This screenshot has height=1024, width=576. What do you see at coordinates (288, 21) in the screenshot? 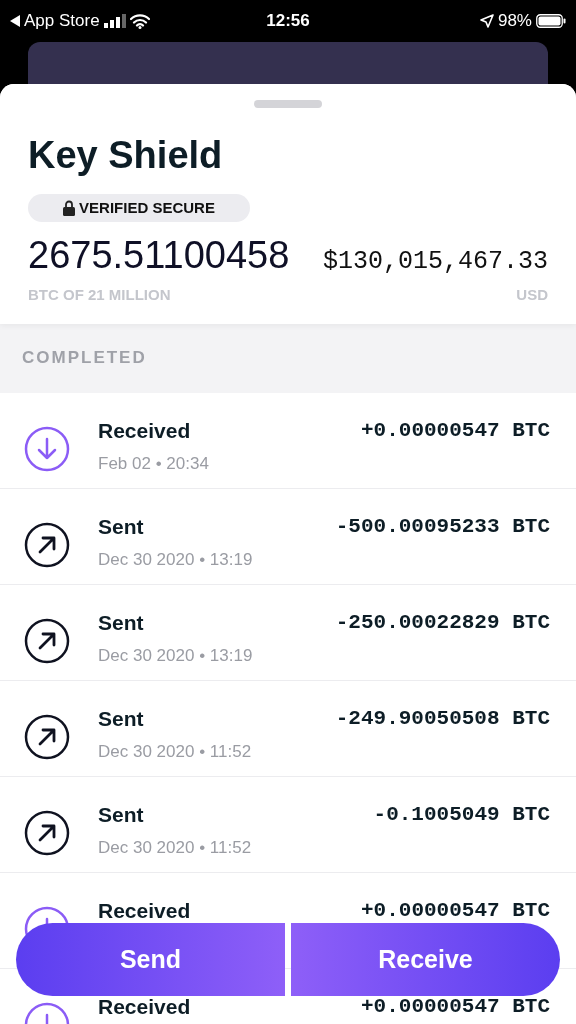
I see `clock-time: 12:56` at bounding box center [288, 21].